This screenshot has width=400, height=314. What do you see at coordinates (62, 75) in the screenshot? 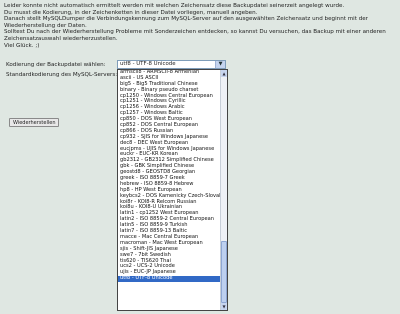
I see `server-encoding-label: Standardkodierung des MySQL-Servers:` at bounding box center [62, 75].